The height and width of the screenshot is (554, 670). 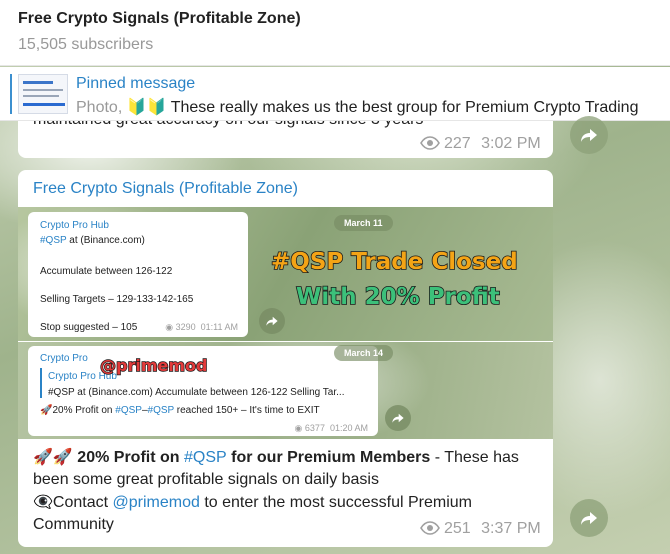 I want to click on screenshot-source: Crypto Pro, so click(x=64, y=358).